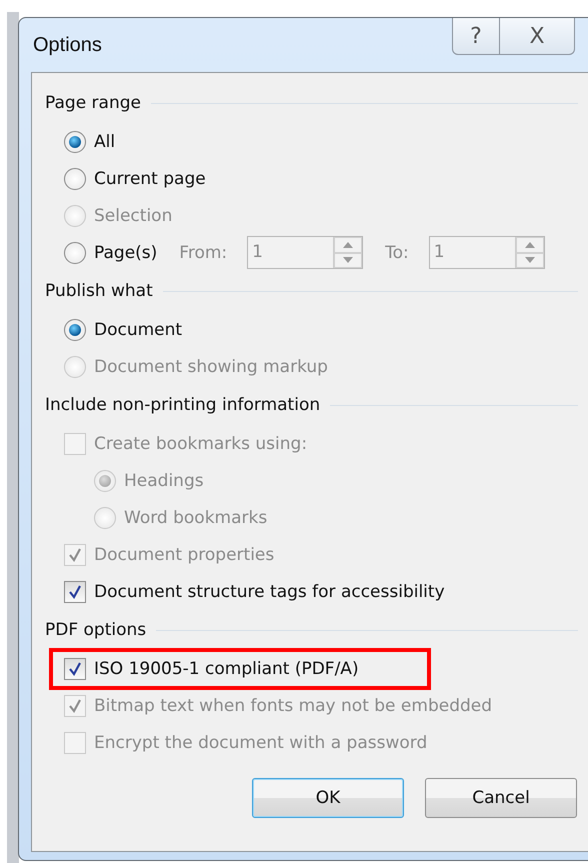  Describe the element at coordinates (95, 630) in the screenshot. I see `section-title: PDF options` at that location.